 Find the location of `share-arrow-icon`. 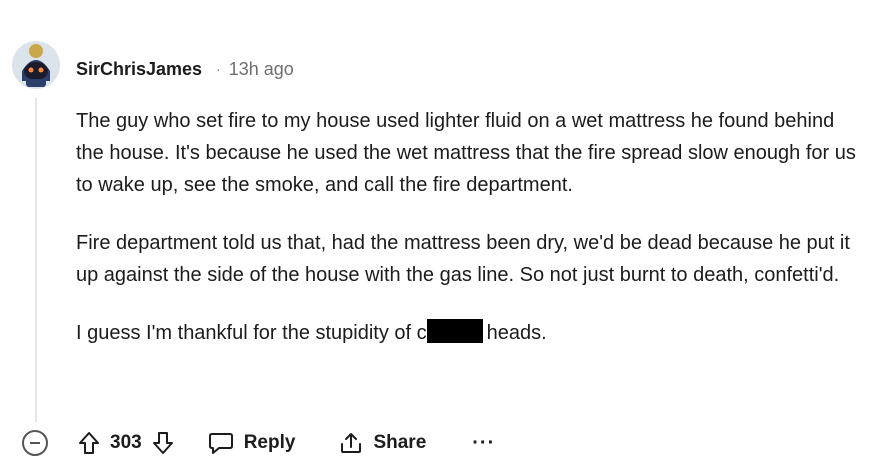

share-arrow-icon is located at coordinates (351, 443).